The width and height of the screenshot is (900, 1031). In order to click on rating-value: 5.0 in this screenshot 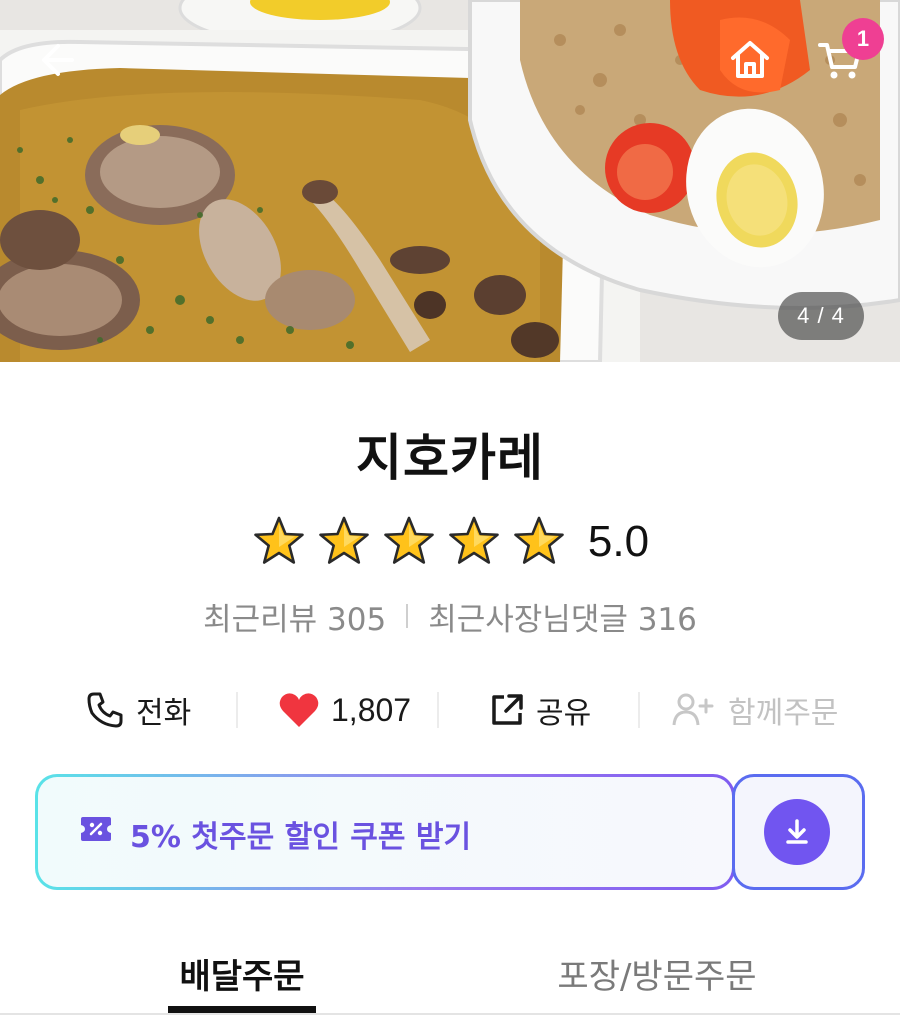, I will do `click(618, 541)`.